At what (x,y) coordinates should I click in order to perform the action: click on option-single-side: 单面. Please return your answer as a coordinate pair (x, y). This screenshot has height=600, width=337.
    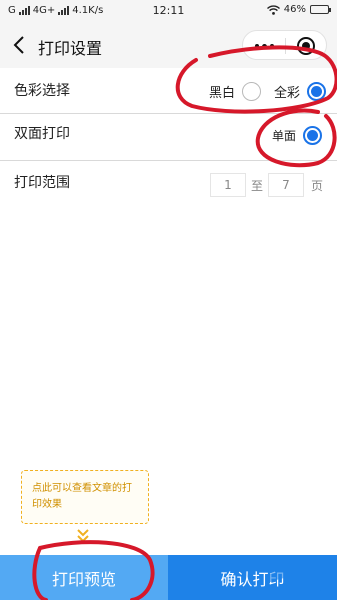
    Looking at the image, I should click on (297, 135).